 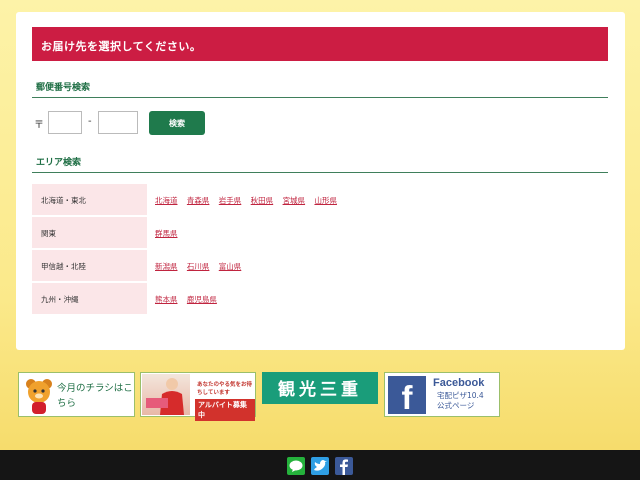 What do you see at coordinates (39, 396) in the screenshot?
I see `mascot-icon` at bounding box center [39, 396].